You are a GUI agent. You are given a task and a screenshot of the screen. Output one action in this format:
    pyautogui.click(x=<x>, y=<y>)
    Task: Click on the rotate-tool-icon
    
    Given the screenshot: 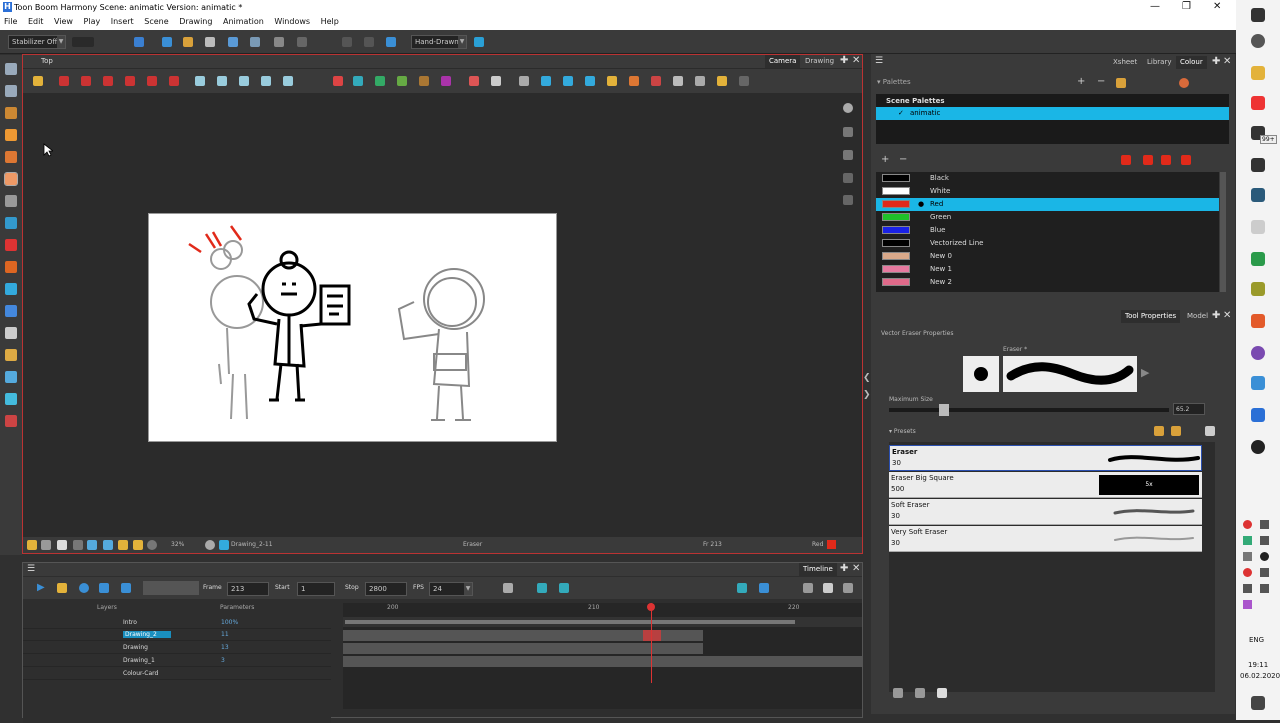 What is the action you would take?
    pyautogui.click(x=11, y=355)
    